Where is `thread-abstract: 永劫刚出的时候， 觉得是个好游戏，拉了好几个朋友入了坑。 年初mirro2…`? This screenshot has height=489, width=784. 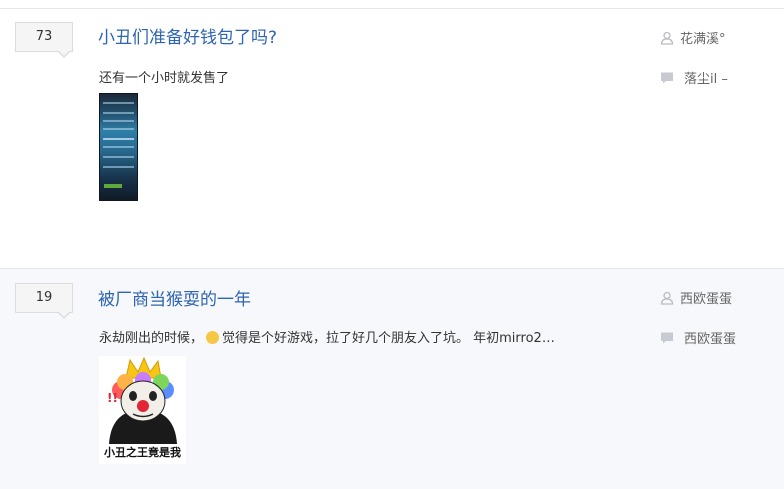
thread-abstract: 永劫刚出的时候， 觉得是个好游戏，拉了好几个朋友入了坑。 年初mirro2… is located at coordinates (327, 336).